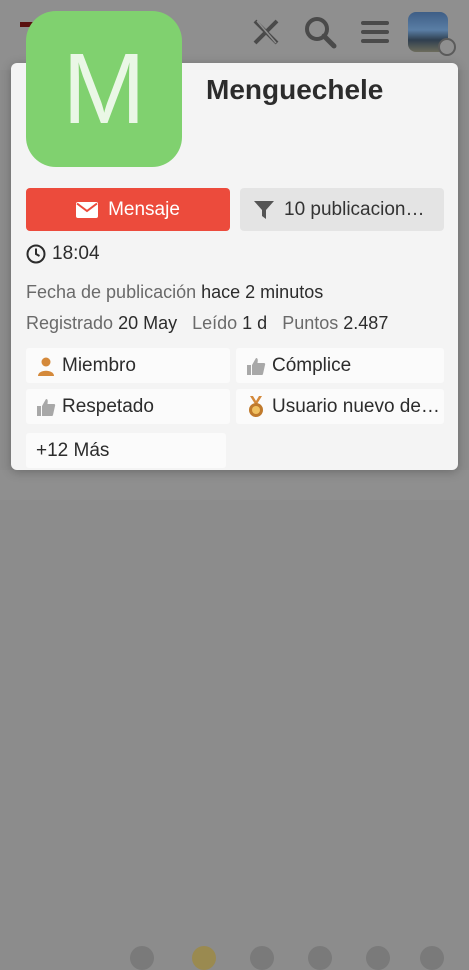 This screenshot has width=469, height=970. What do you see at coordinates (294, 90) in the screenshot?
I see `username: Menguechele` at bounding box center [294, 90].